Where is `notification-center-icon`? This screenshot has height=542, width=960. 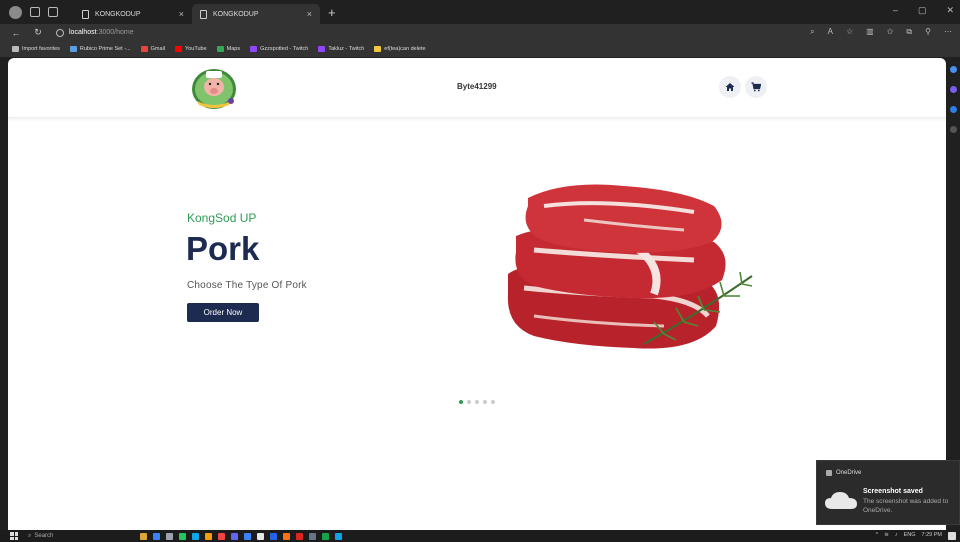
notification-center-icon is located at coordinates (952, 536).